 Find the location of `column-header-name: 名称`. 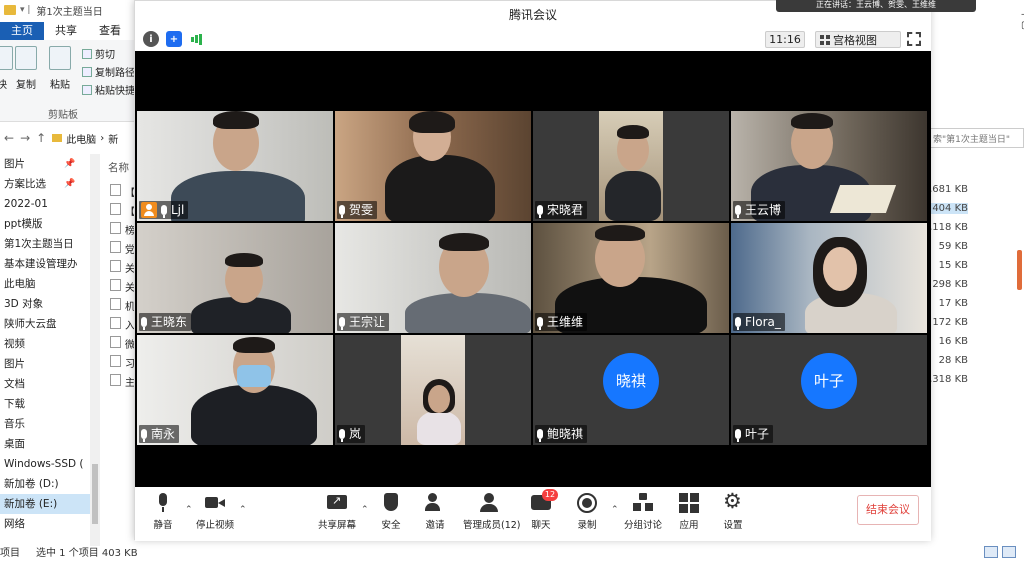

column-header-name: 名称 is located at coordinates (118, 167).